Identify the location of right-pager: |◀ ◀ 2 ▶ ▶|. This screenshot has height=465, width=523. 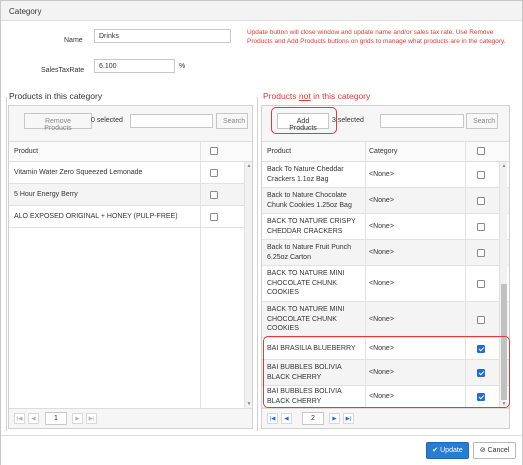
(385, 418).